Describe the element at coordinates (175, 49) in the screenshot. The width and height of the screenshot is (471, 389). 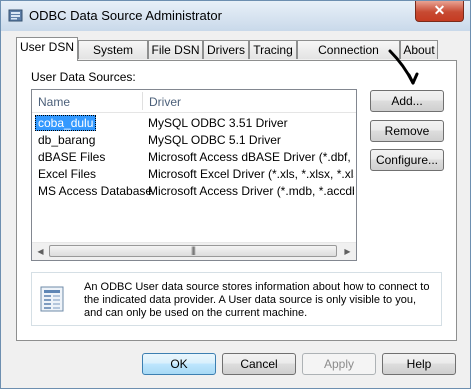
I see `tab-file-dsn: File DSN` at that location.